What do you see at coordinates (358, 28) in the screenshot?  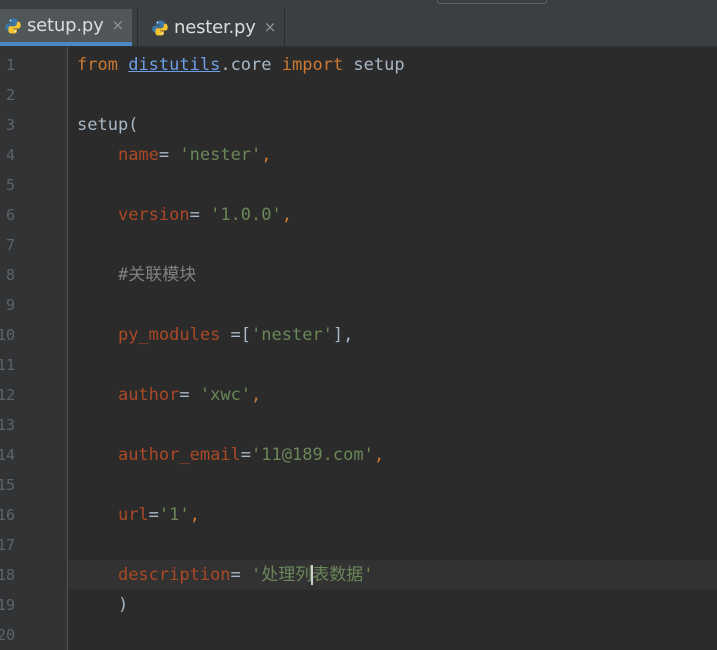 I see `editor-tab-bar: setup.py × nester.py ×` at bounding box center [358, 28].